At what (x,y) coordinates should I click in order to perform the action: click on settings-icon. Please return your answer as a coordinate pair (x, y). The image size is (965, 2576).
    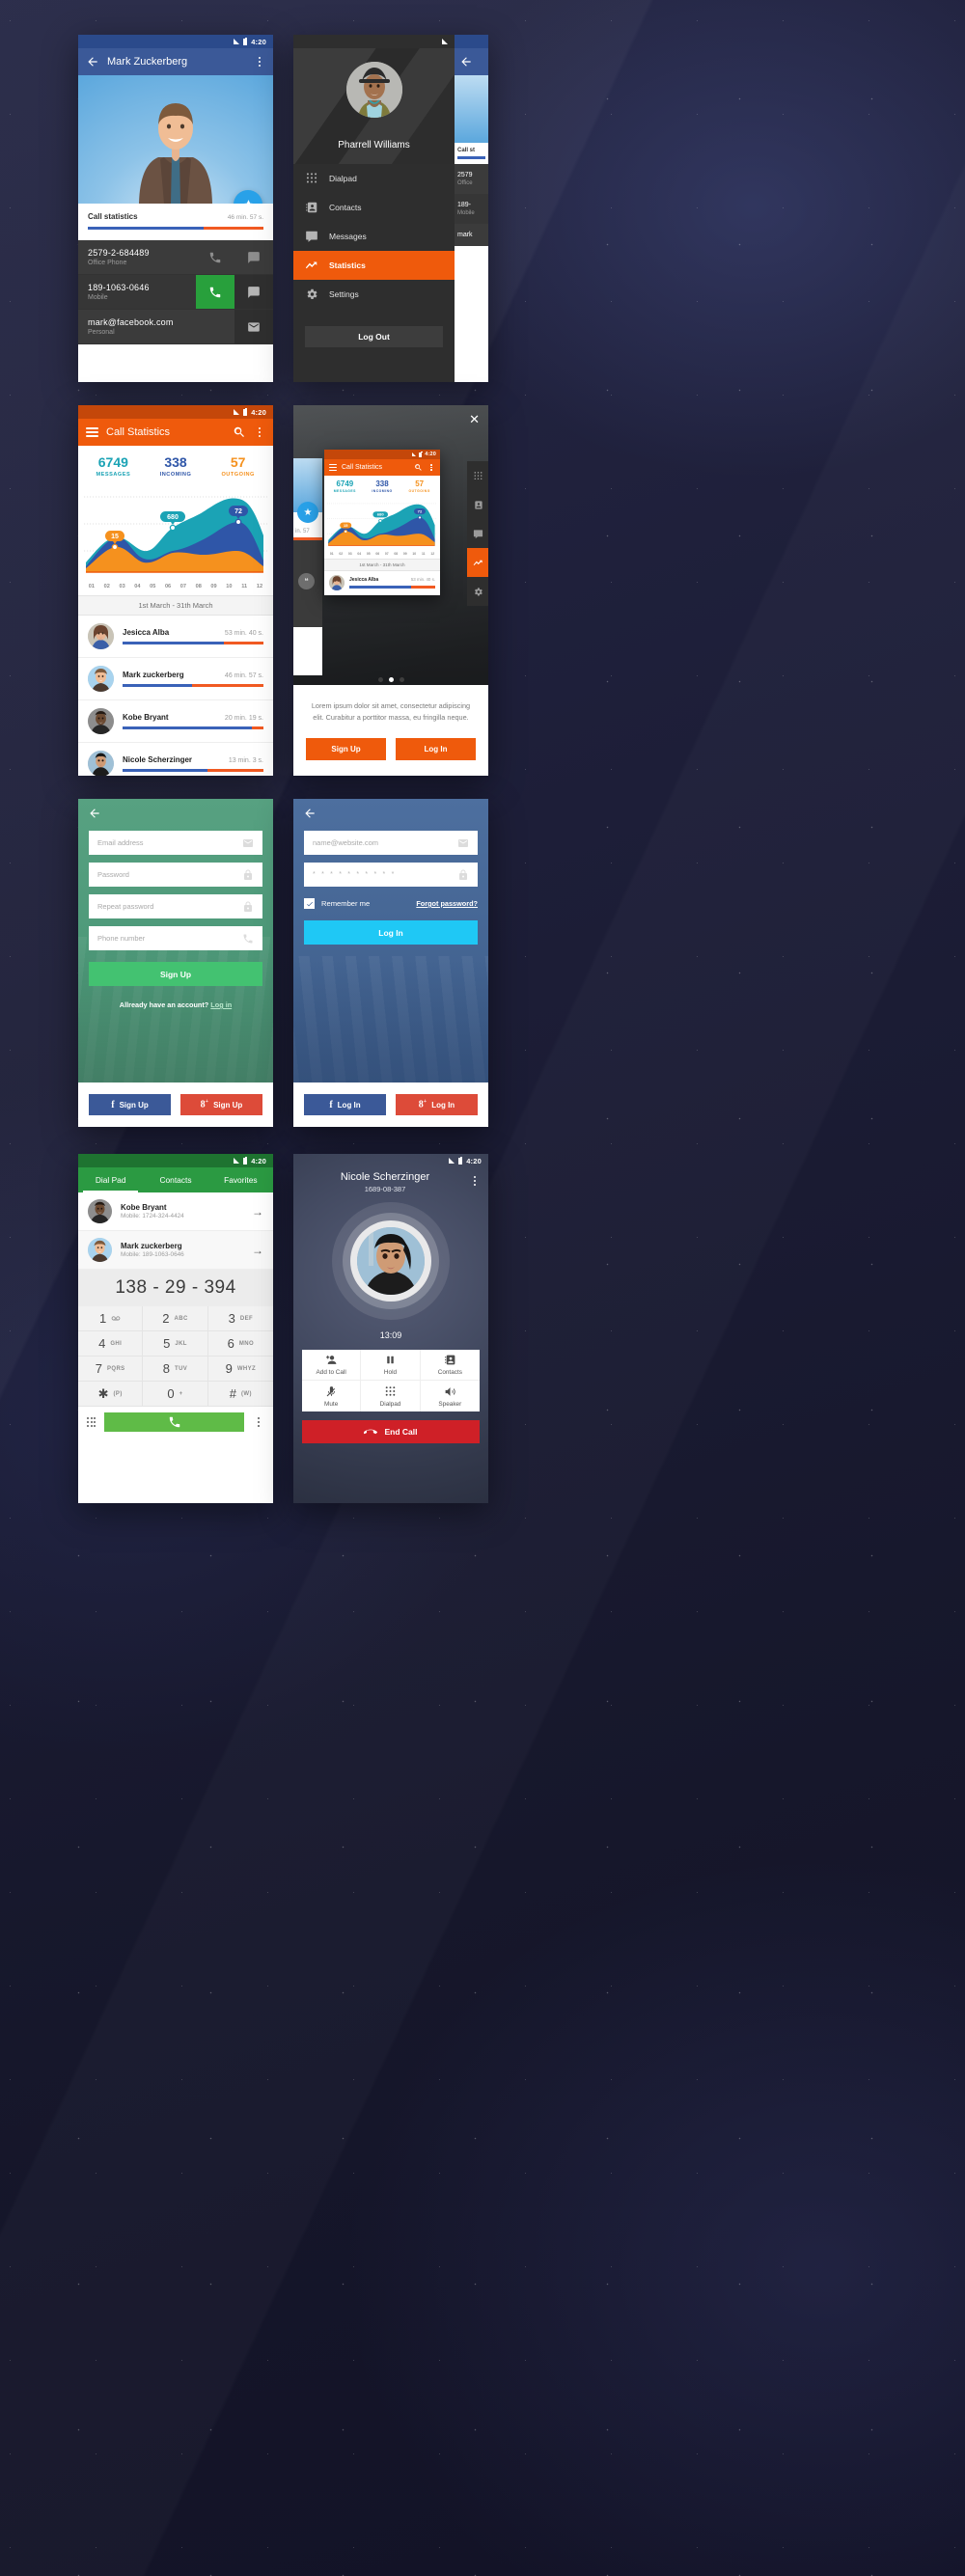
    Looking at the image, I should click on (477, 592).